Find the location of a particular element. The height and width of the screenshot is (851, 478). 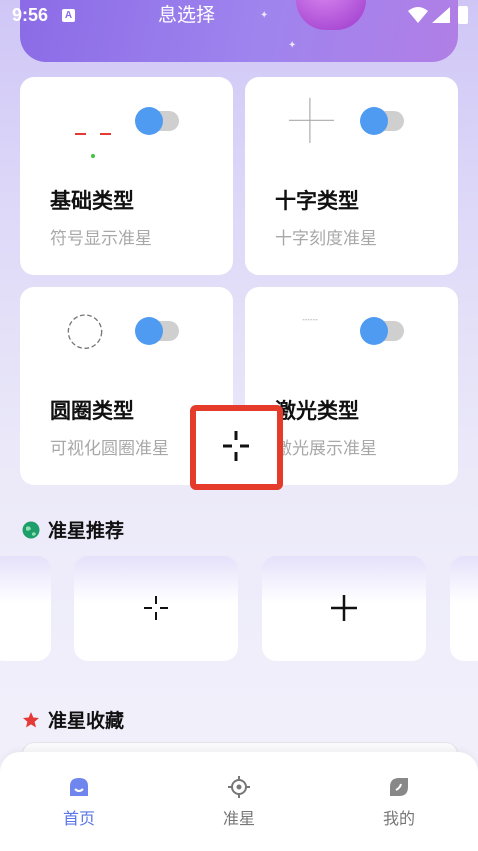

status-bar: 9:56 A is located at coordinates (239, 16).